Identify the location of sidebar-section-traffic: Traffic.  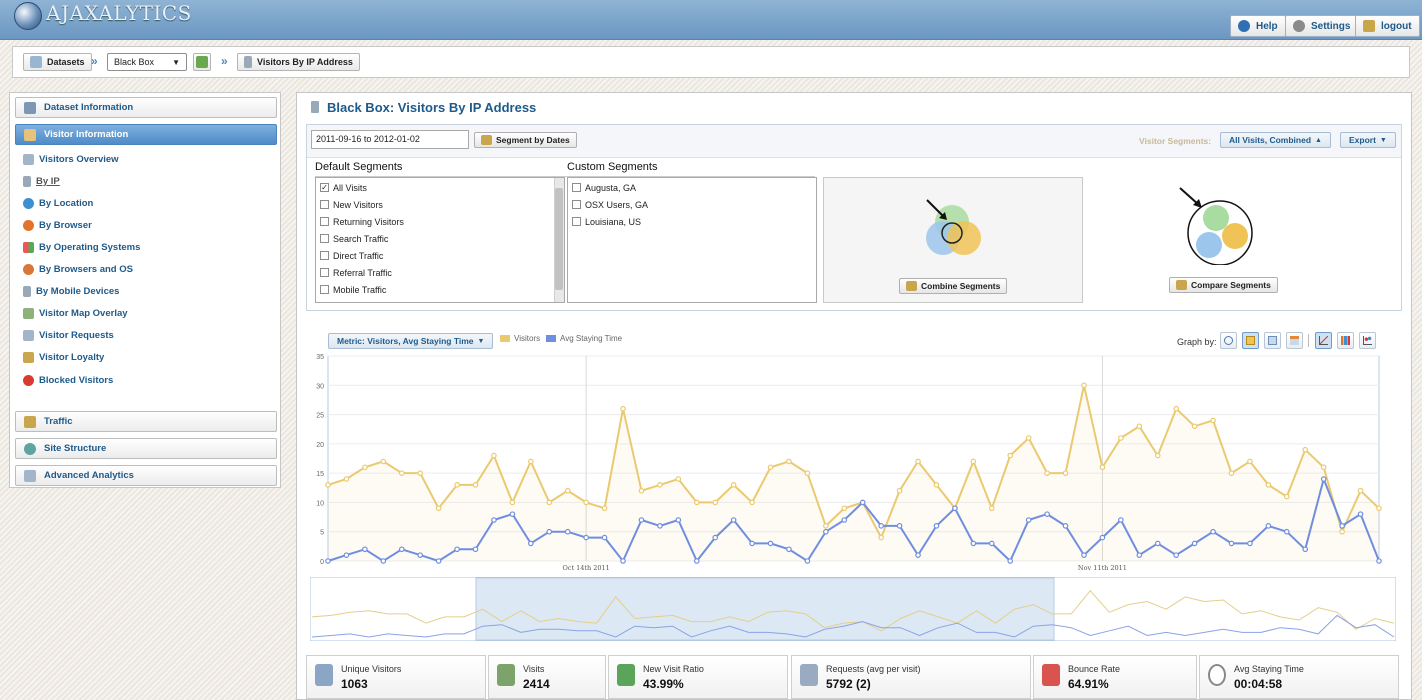
(146, 421).